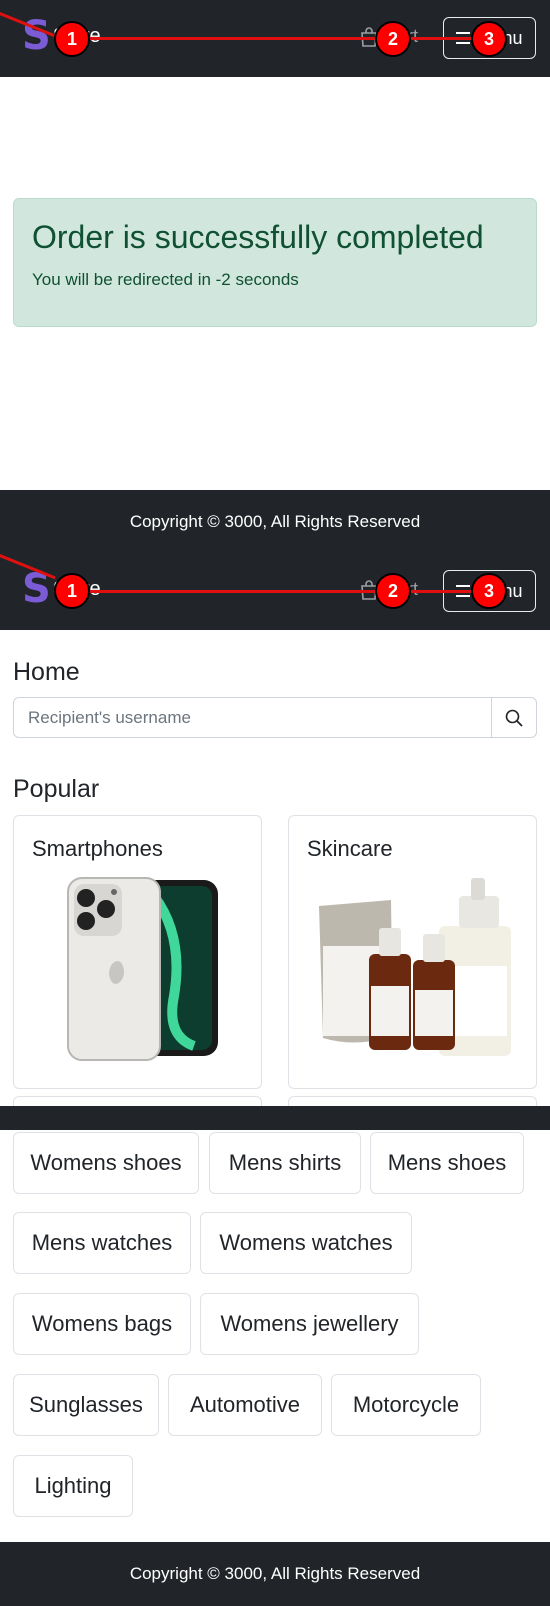  Describe the element at coordinates (46, 672) in the screenshot. I see `home-title: Home` at that location.